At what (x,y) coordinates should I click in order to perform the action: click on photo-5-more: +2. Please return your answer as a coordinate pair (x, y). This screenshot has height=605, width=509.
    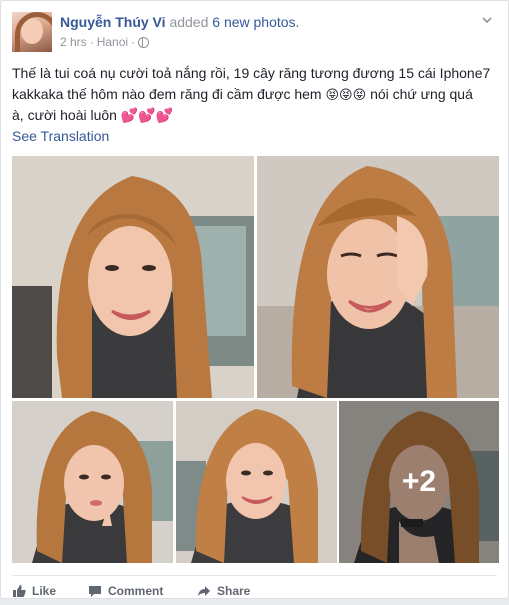
    Looking at the image, I should click on (419, 482).